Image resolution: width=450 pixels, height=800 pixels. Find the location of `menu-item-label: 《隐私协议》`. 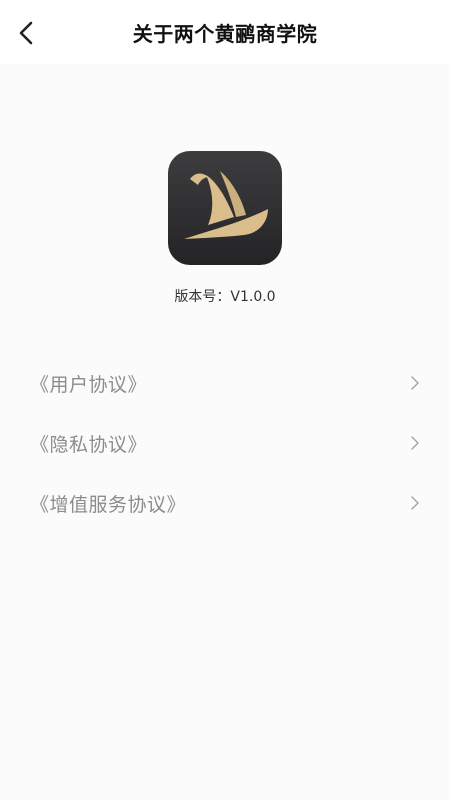

menu-item-label: 《隐私协议》 is located at coordinates (89, 445).